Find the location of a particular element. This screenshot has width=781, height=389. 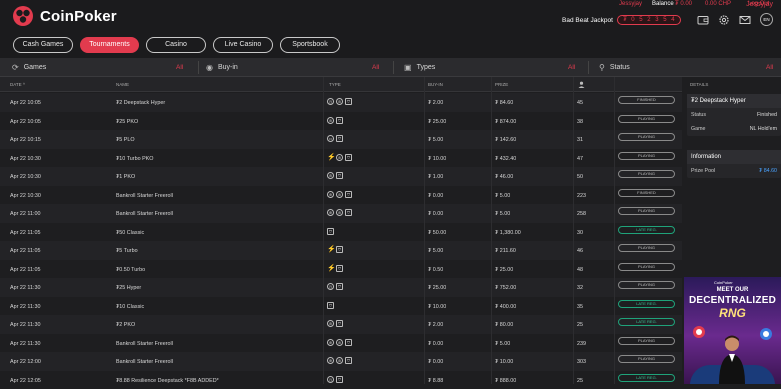

dealer-illustration is located at coordinates (732, 358).